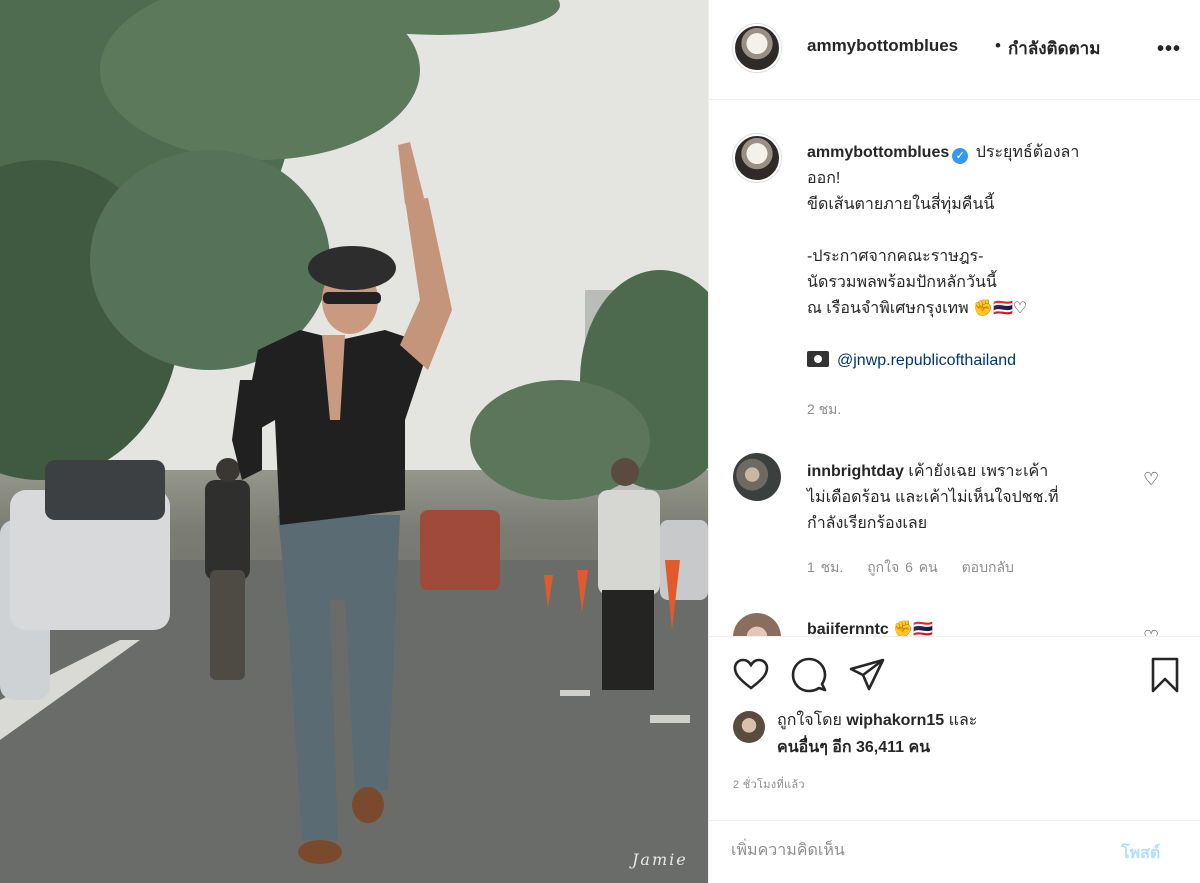 The height and width of the screenshot is (883, 1200). Describe the element at coordinates (902, 282) in the screenshot. I see `caption-line-5: นัดรวมพลพร้อมปักหลักวันนี้` at that location.